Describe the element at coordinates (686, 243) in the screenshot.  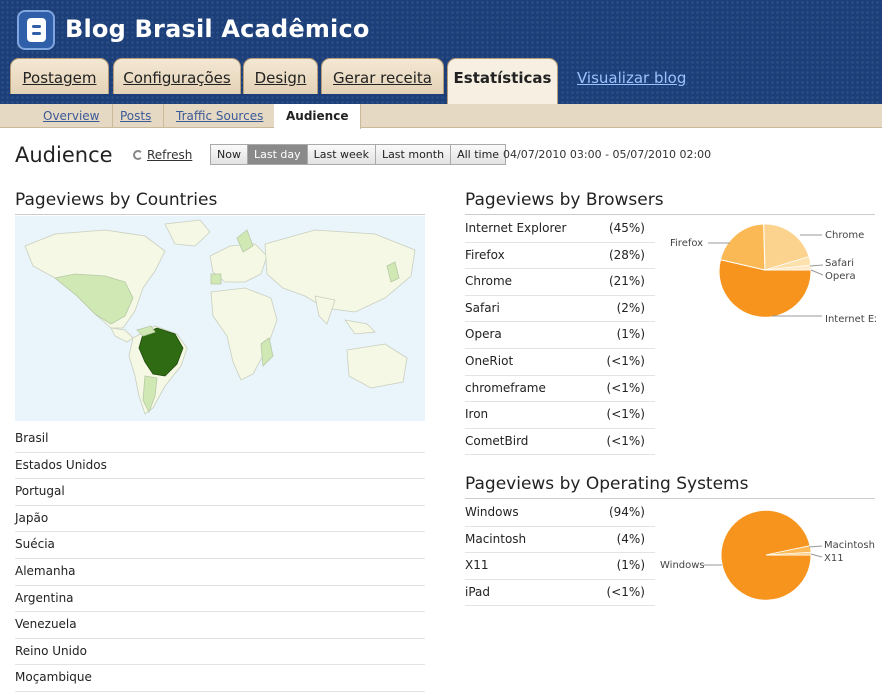
I see `pie-label-firefox: Firefox` at that location.